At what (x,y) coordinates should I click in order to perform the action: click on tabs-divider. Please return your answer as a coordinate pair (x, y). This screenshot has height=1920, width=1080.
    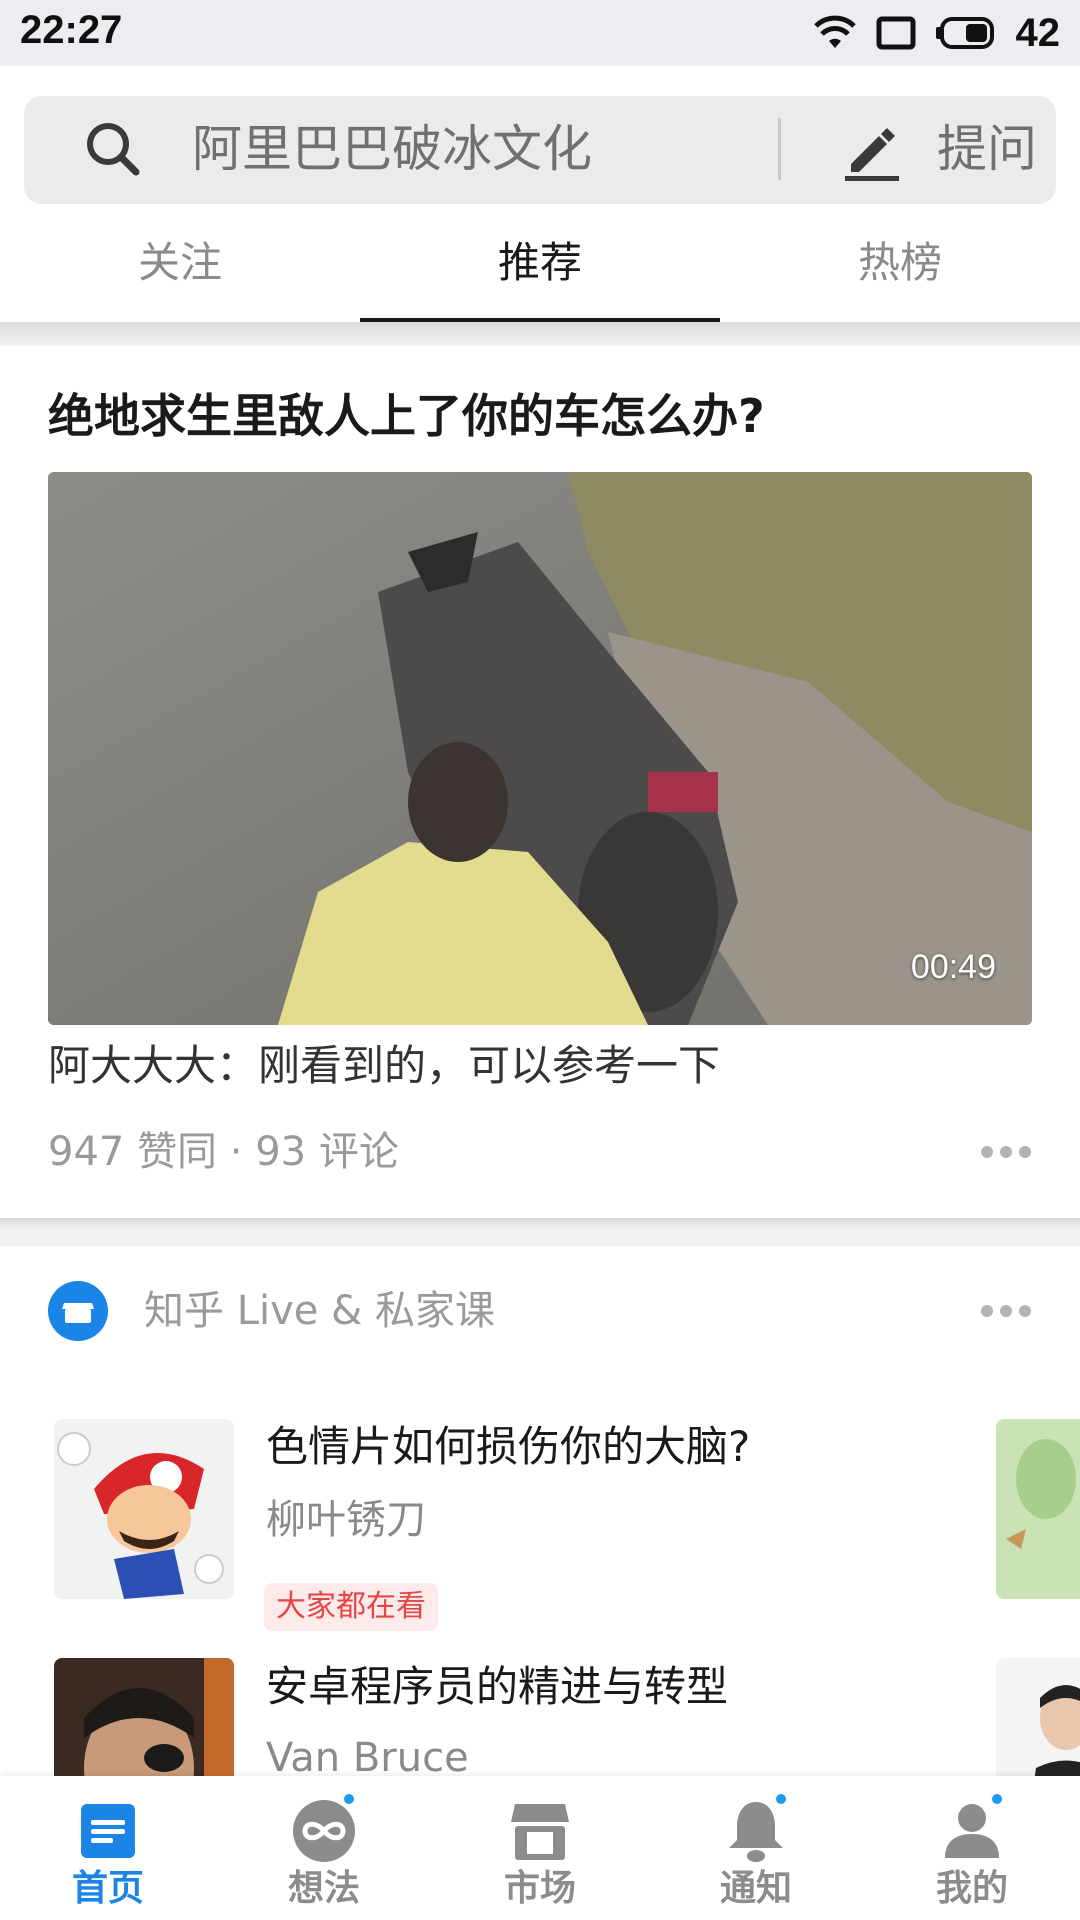
    Looking at the image, I should click on (540, 334).